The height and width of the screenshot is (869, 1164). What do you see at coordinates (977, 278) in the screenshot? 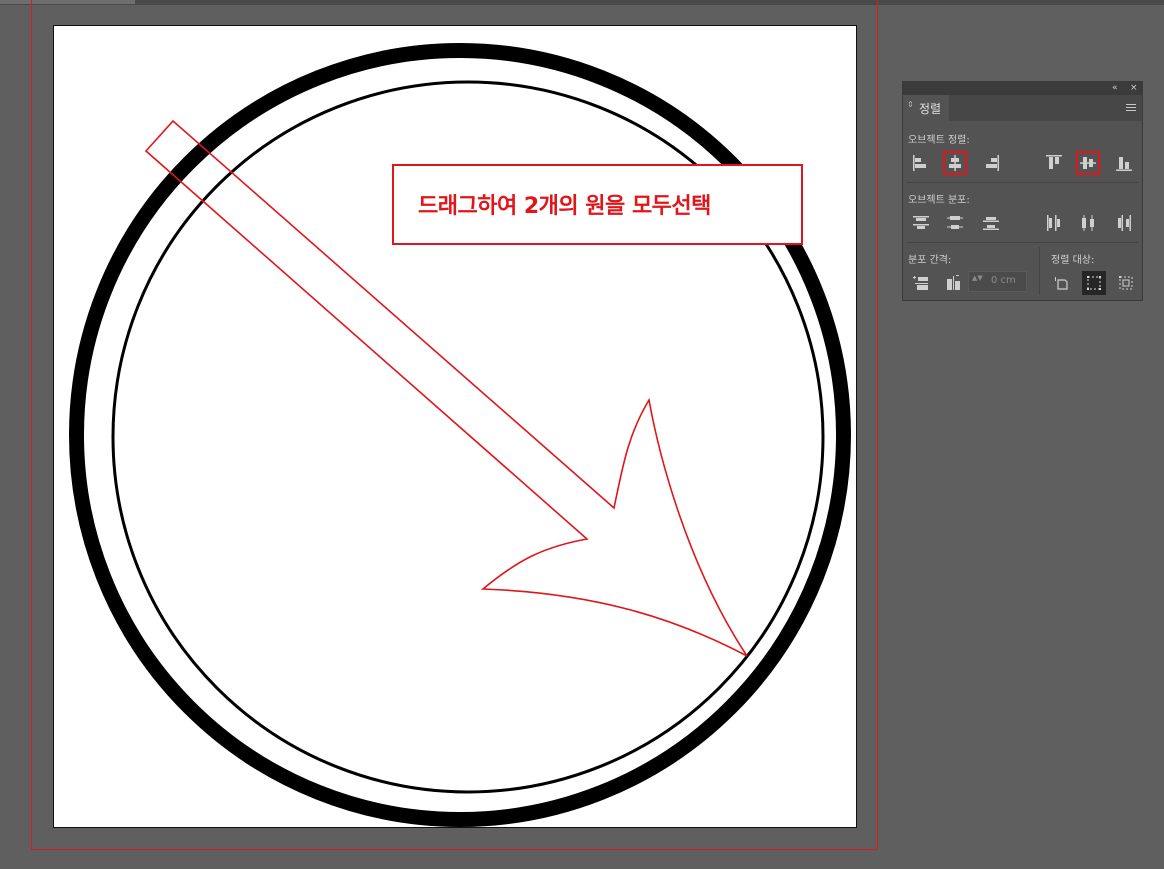
I see `spin-arrows-icon: ▲▼` at bounding box center [977, 278].